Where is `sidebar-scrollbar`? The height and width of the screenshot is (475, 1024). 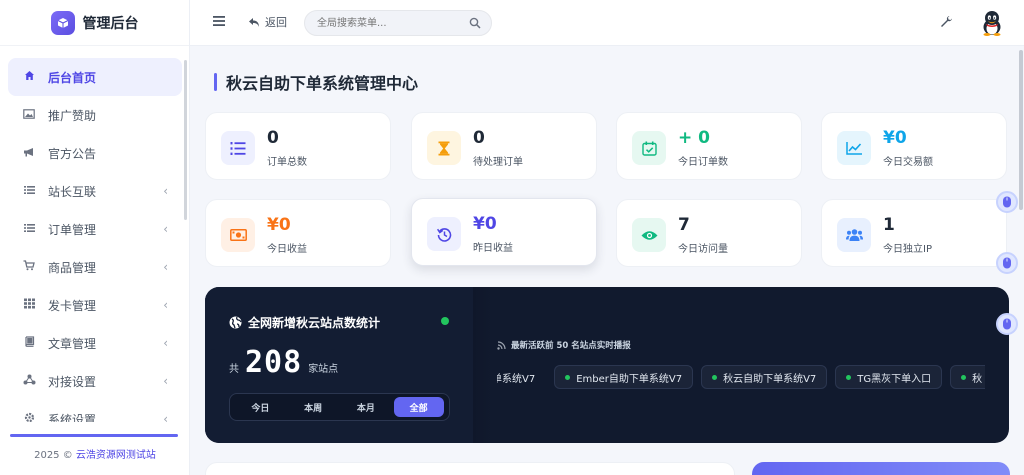
sidebar-scrollbar is located at coordinates (185, 140).